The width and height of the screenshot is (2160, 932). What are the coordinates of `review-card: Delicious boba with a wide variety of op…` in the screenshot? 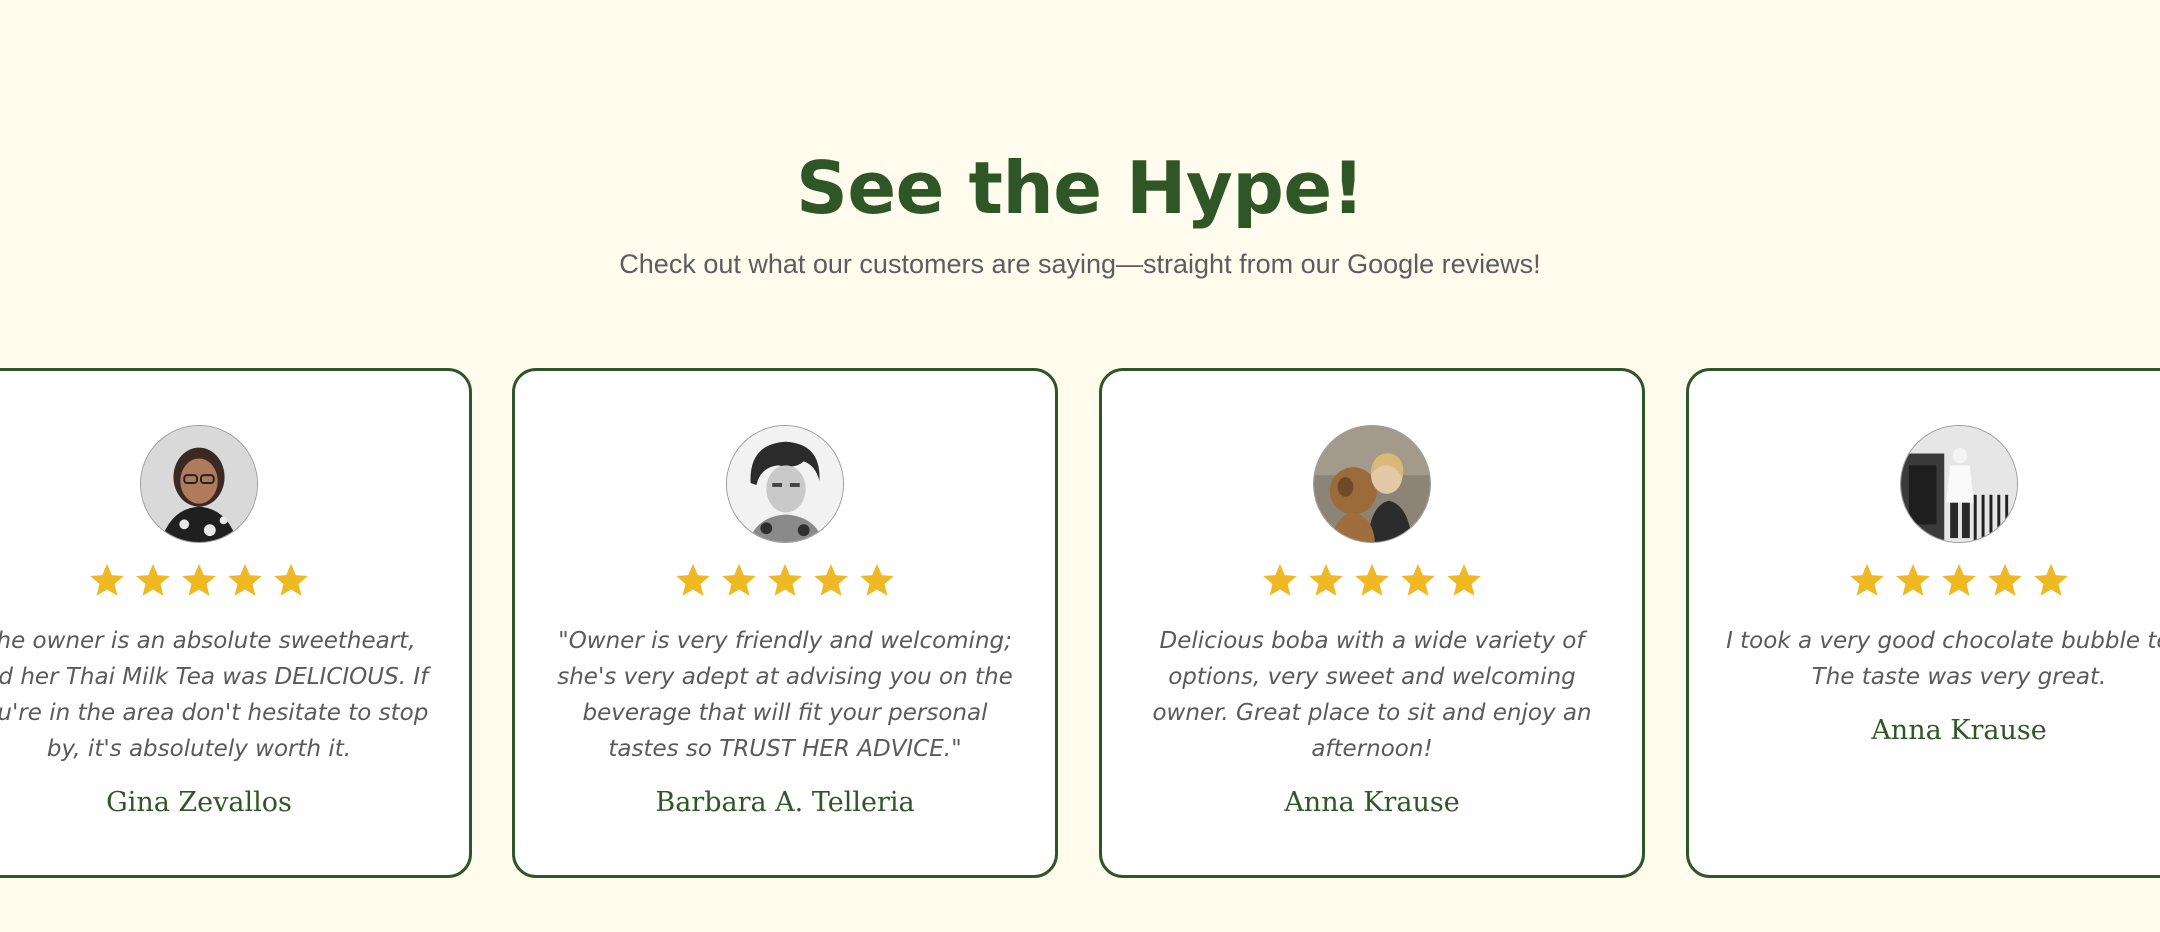 It's located at (1372, 623).